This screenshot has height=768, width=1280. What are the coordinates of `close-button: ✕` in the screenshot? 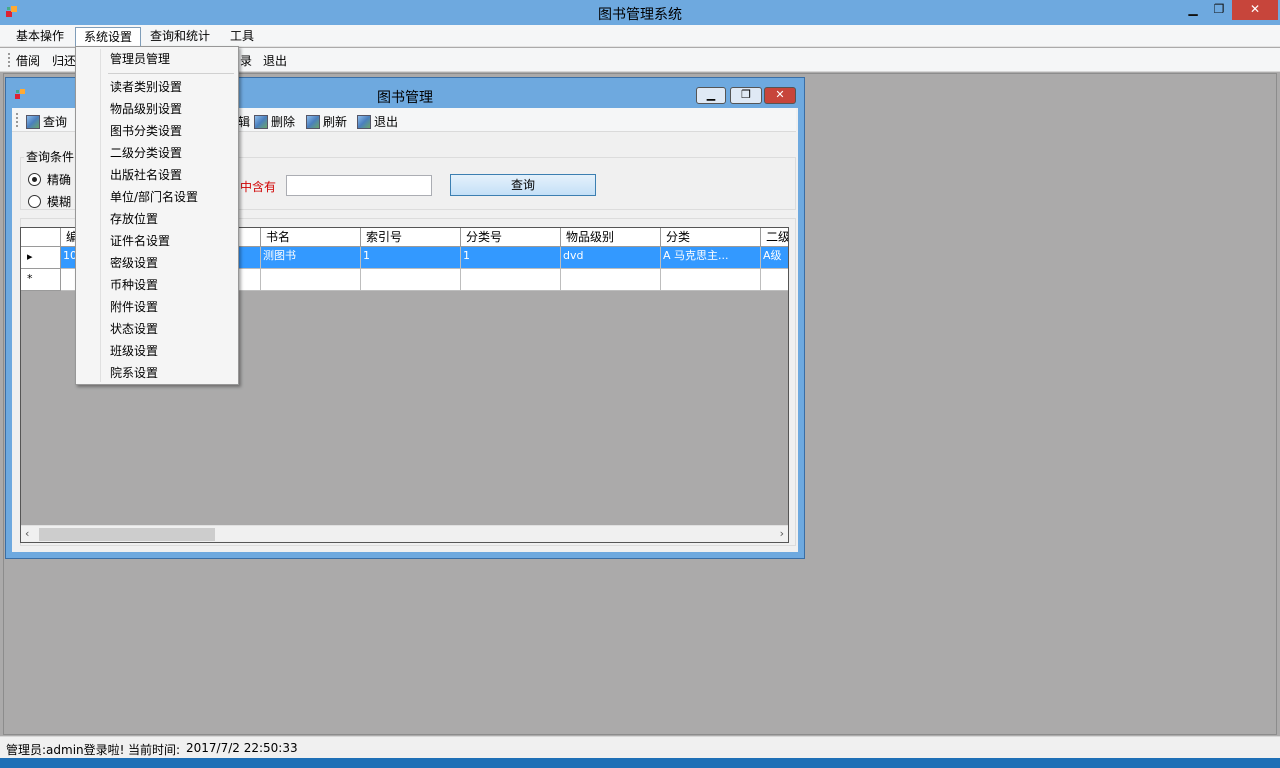 It's located at (1255, 10).